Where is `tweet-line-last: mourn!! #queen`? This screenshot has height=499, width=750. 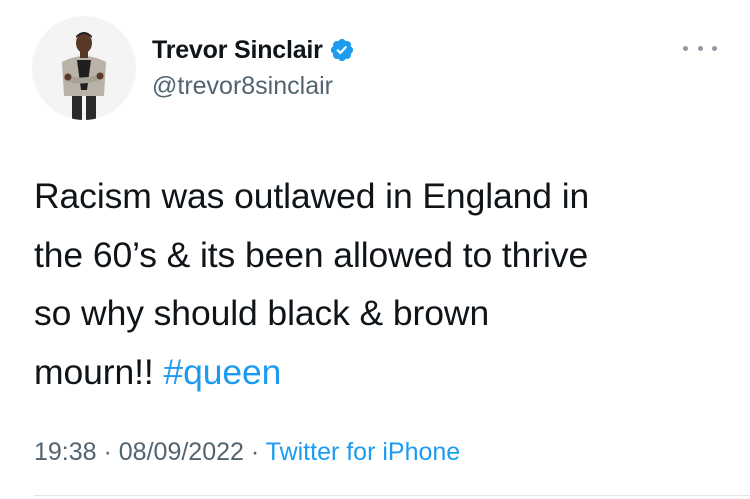 tweet-line-last: mourn!! #queen is located at coordinates (384, 372).